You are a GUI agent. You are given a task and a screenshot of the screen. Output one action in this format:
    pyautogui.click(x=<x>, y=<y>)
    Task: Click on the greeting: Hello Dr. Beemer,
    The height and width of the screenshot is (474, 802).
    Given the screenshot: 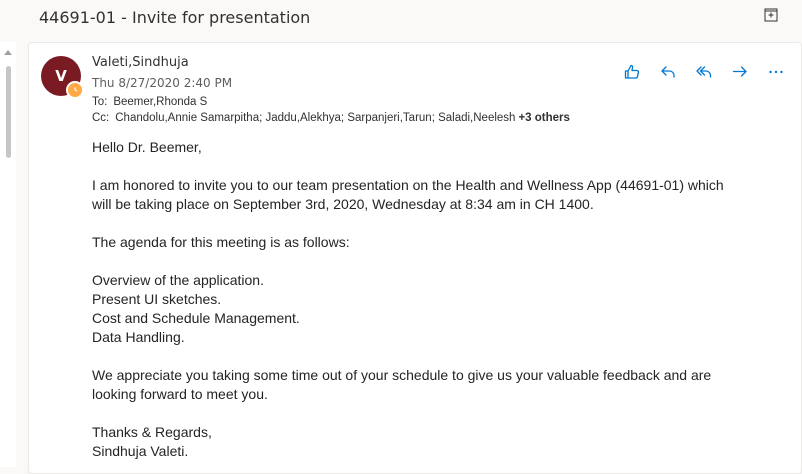 What is the action you would take?
    pyautogui.click(x=147, y=147)
    